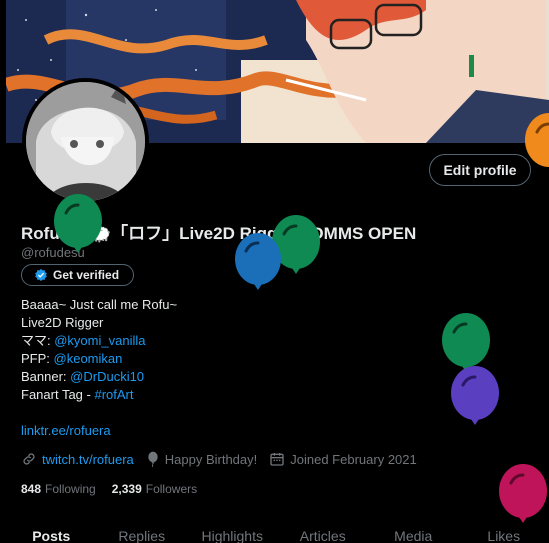 This screenshot has height=543, width=549. I want to click on bio-banner-prefix: Banner:, so click(46, 376).